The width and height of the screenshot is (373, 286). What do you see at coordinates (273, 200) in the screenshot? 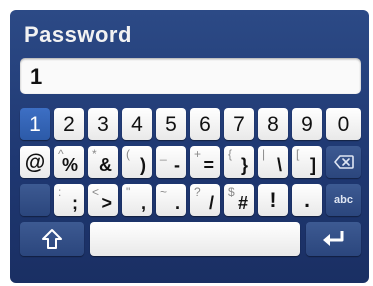
I see `key-exclamation: !` at bounding box center [273, 200].